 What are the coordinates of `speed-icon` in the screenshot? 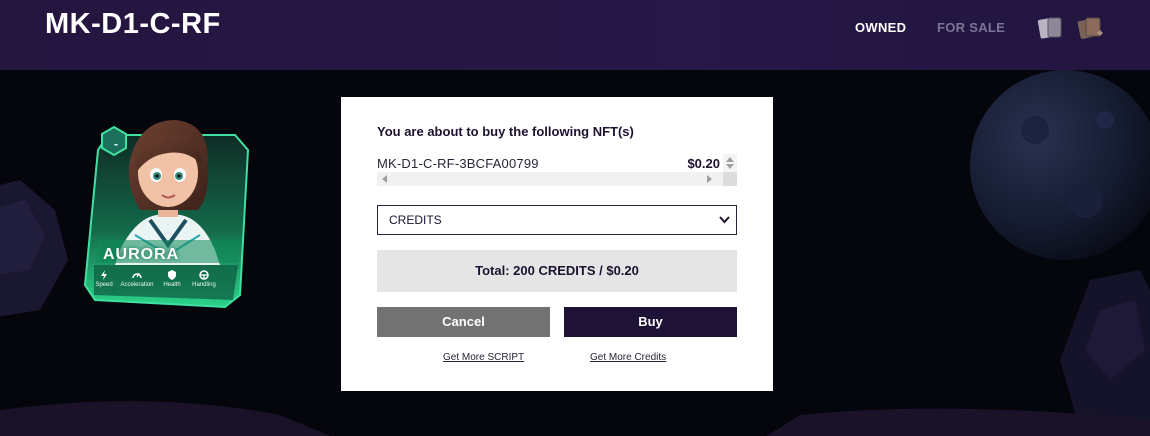 It's located at (104, 275).